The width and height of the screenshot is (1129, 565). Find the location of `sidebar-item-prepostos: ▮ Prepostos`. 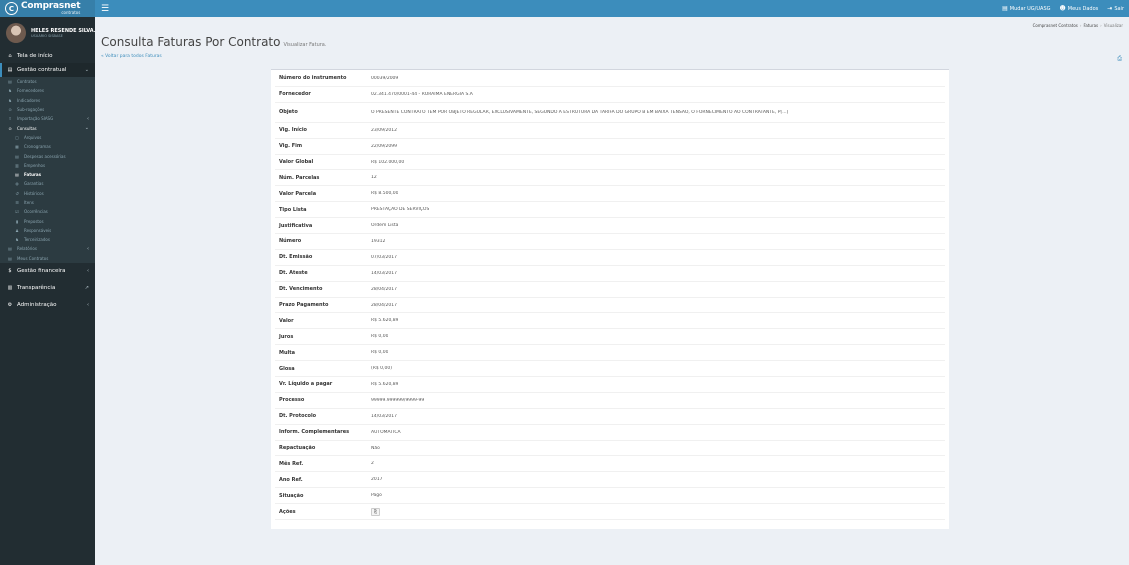

sidebar-item-prepostos: ▮ Prepostos is located at coordinates (47, 220).